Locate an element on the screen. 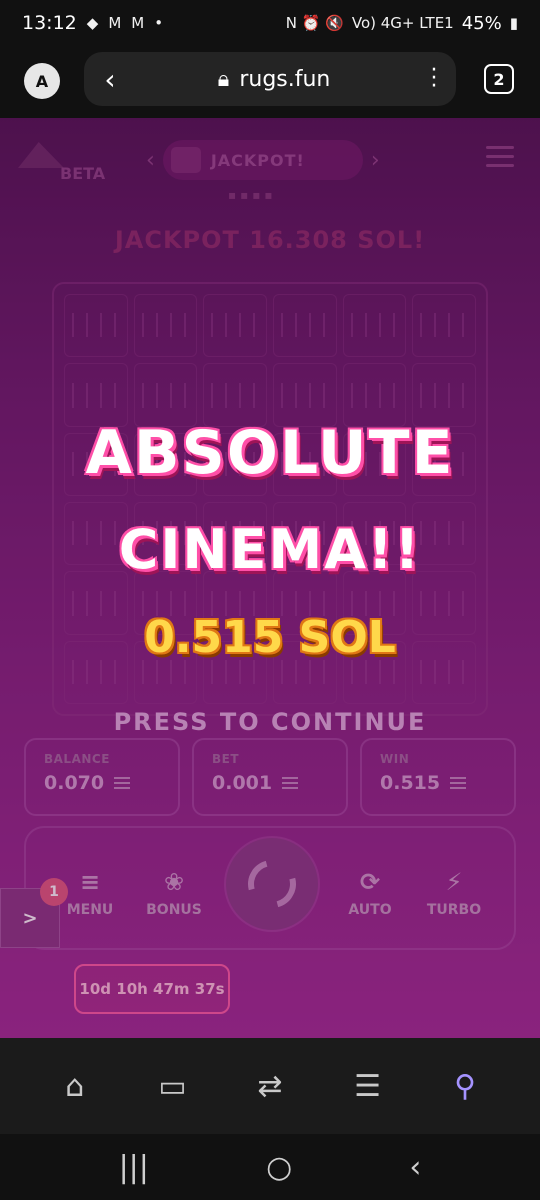  press-to-continue: PRESS TO CONTINUE is located at coordinates (270, 722).